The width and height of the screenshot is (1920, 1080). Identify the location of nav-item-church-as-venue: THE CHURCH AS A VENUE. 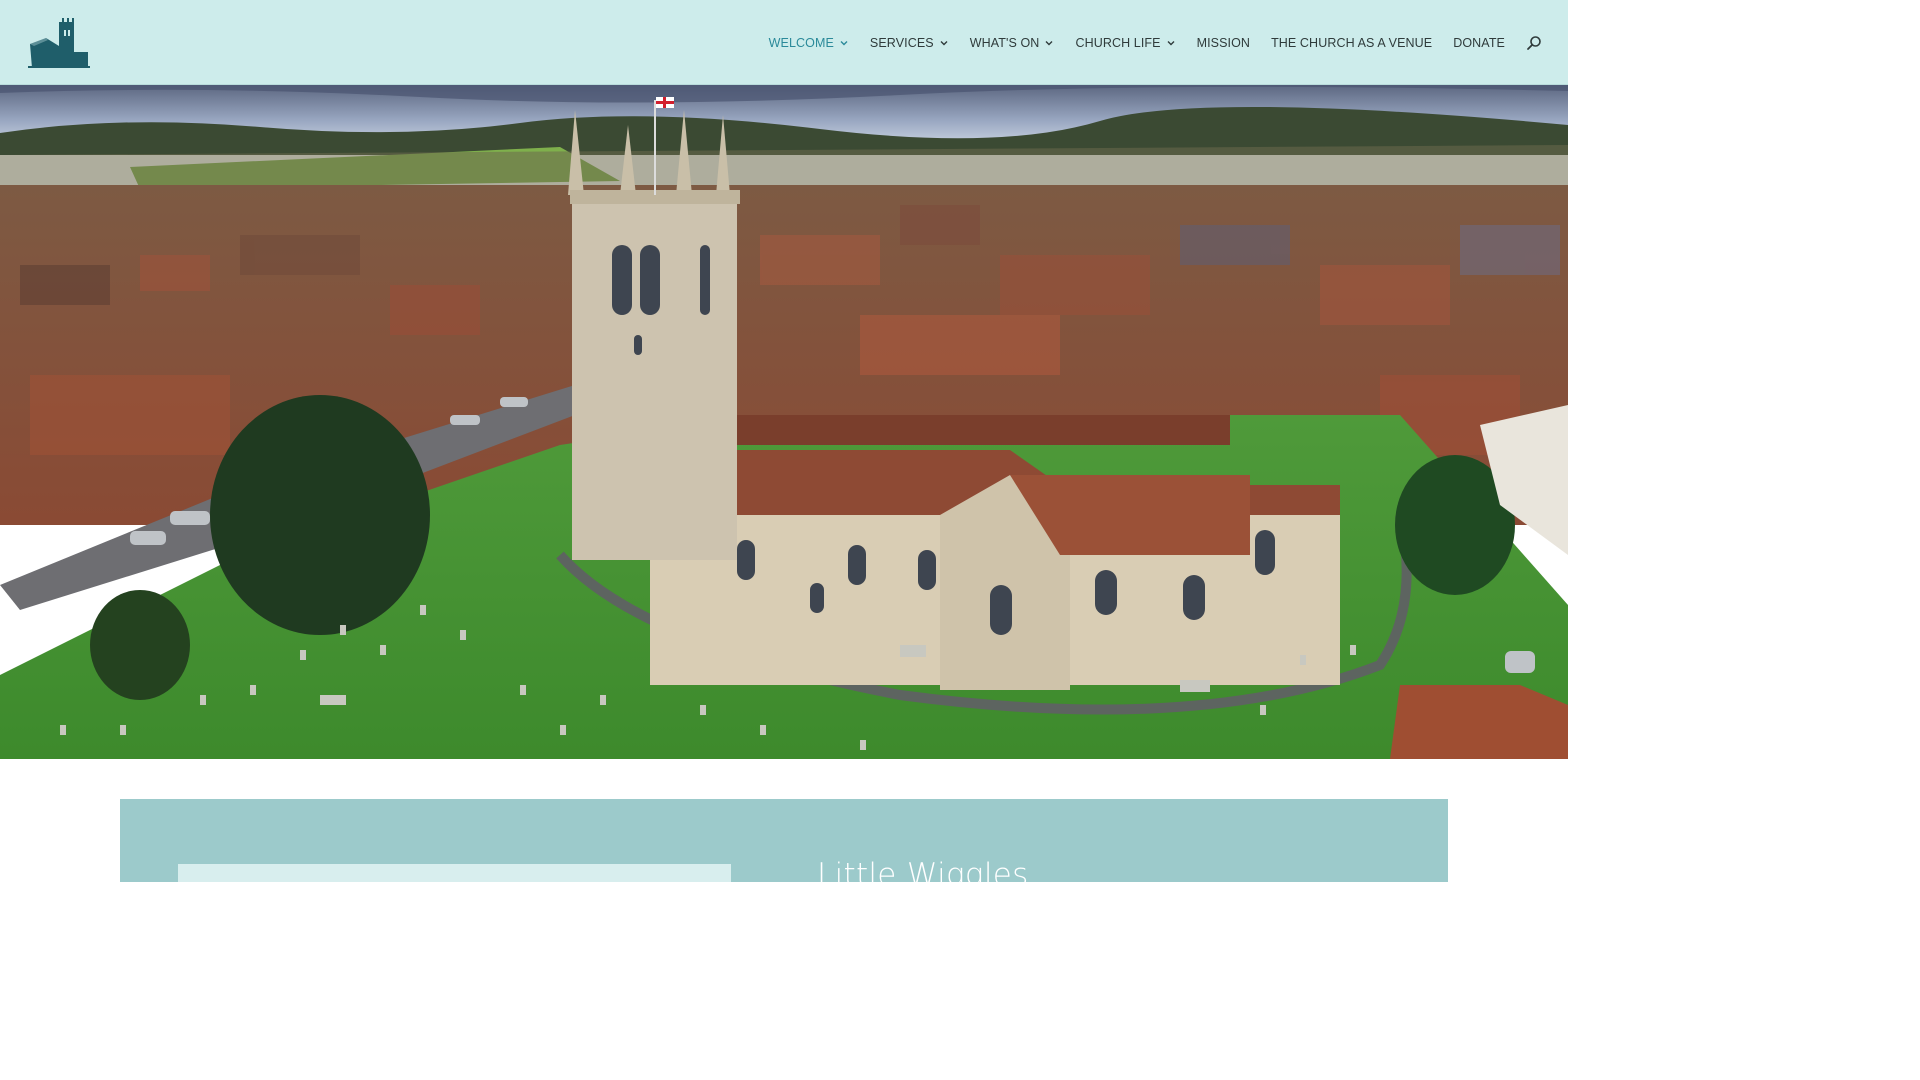
(1351, 43).